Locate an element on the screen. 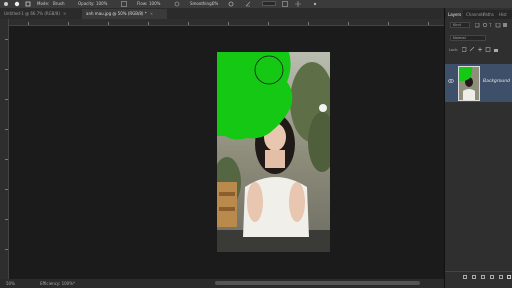  layer-filter-select: Kind is located at coordinates (460, 25).